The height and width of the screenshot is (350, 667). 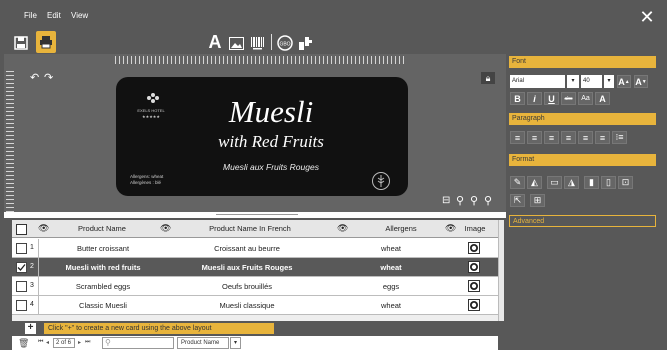 I want to click on align-middle-icon: ≡, so click(x=534, y=137).